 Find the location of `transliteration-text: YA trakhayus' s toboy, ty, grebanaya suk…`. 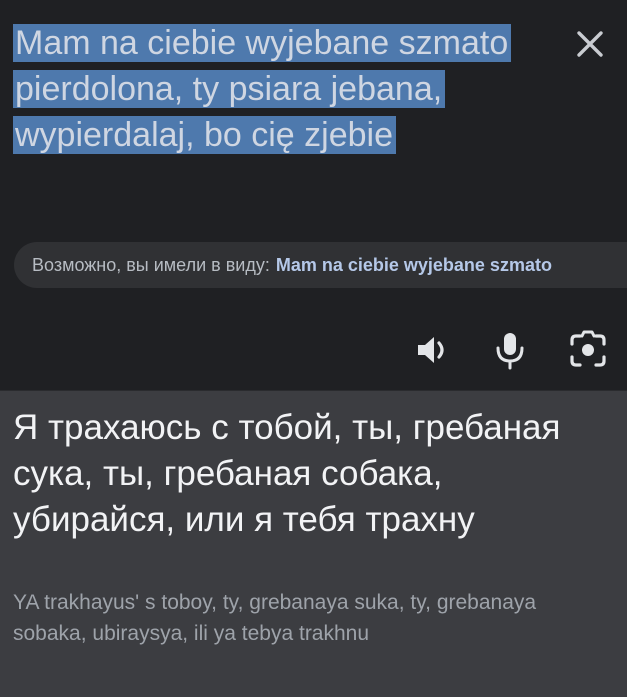

transliteration-text: YA trakhayus' s toboy, ty, grebanaya suk… is located at coordinates (275, 618).